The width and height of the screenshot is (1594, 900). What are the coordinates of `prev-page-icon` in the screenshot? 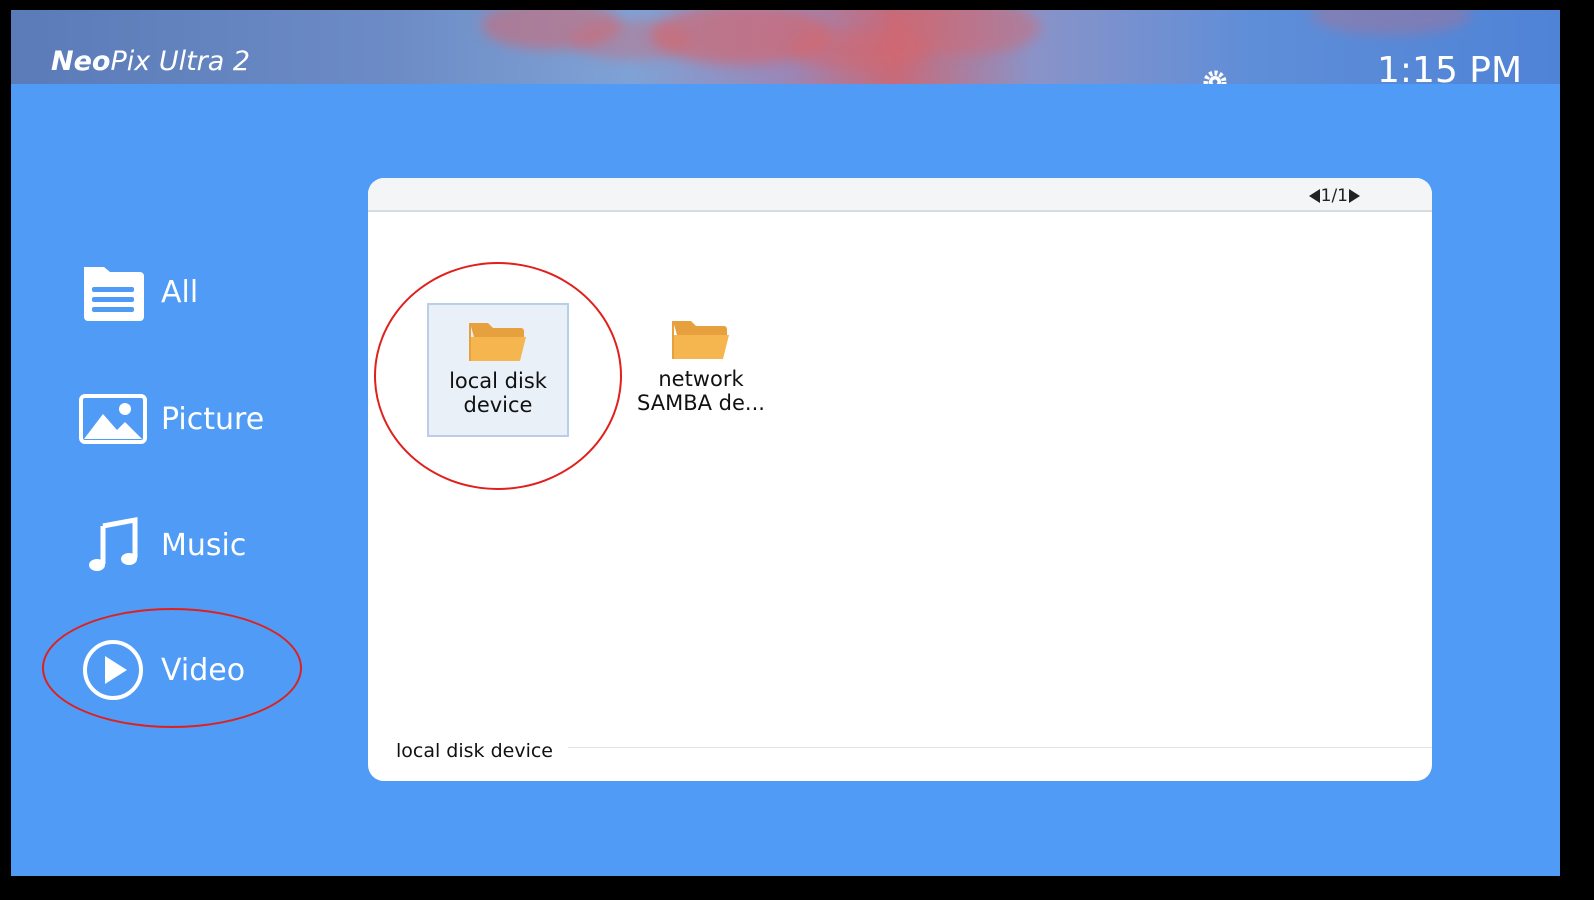 It's located at (1314, 196).